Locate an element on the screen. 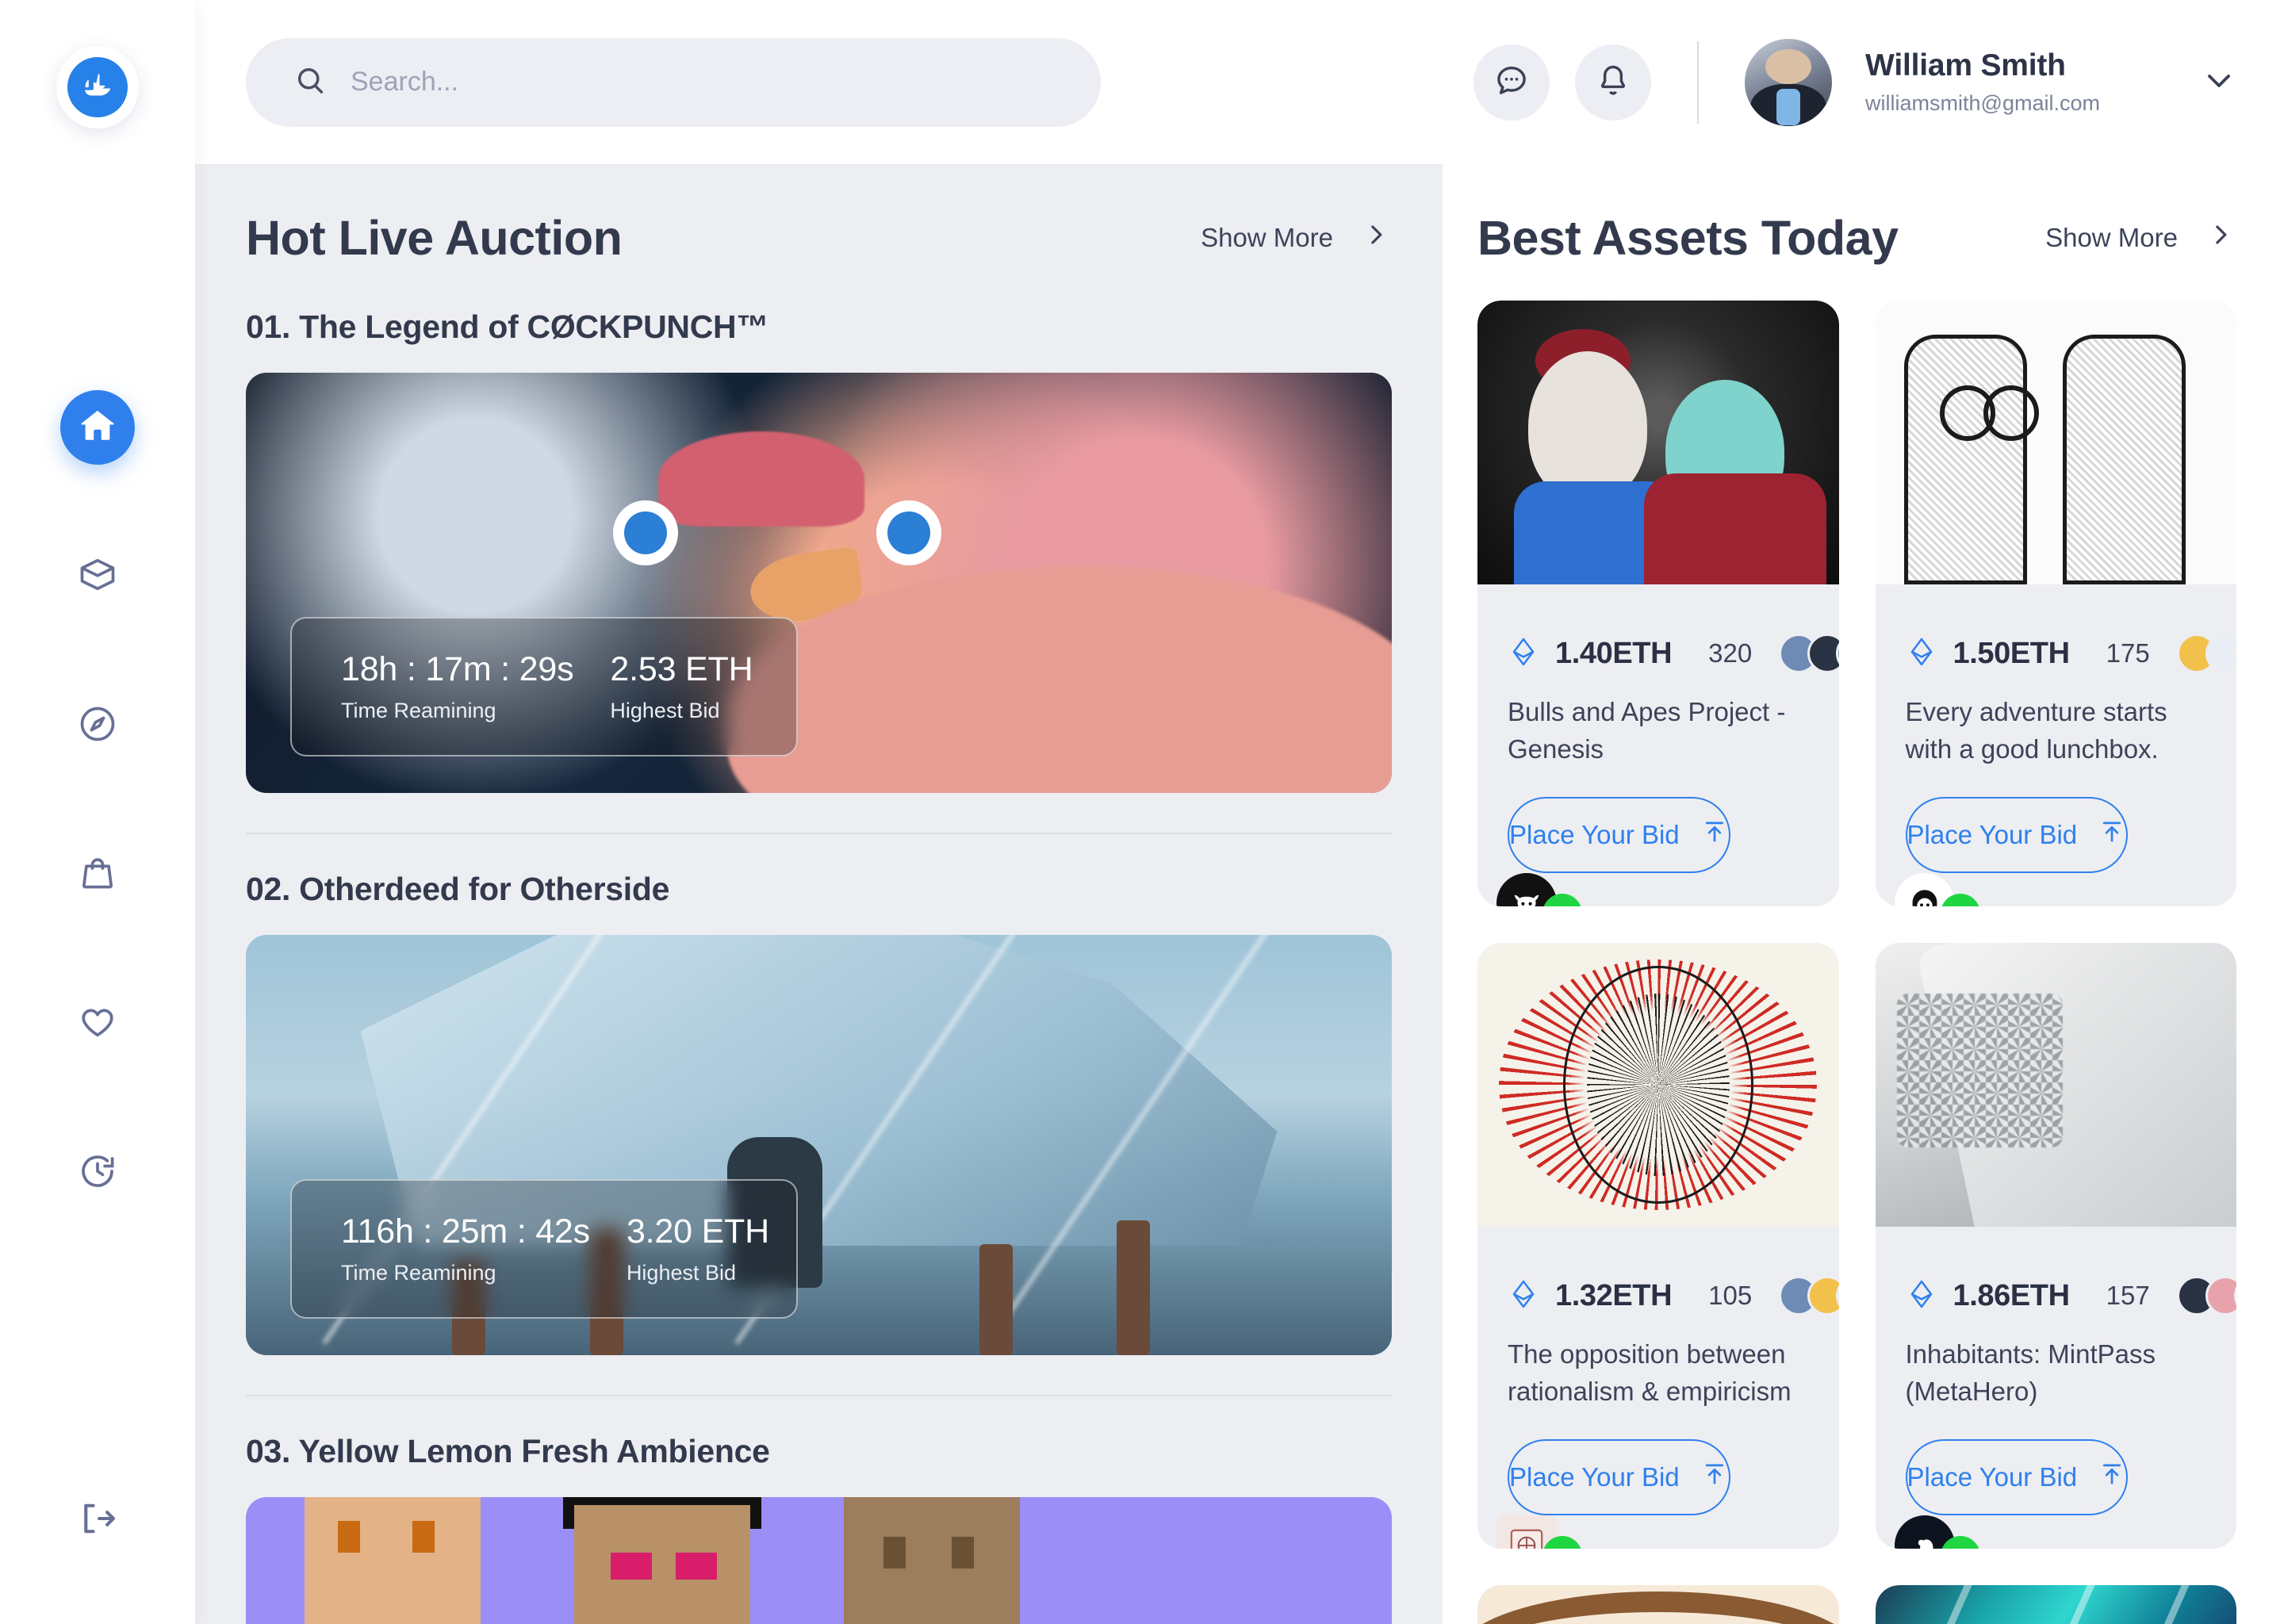  artwork-lunchbox is located at coordinates (2055, 442).